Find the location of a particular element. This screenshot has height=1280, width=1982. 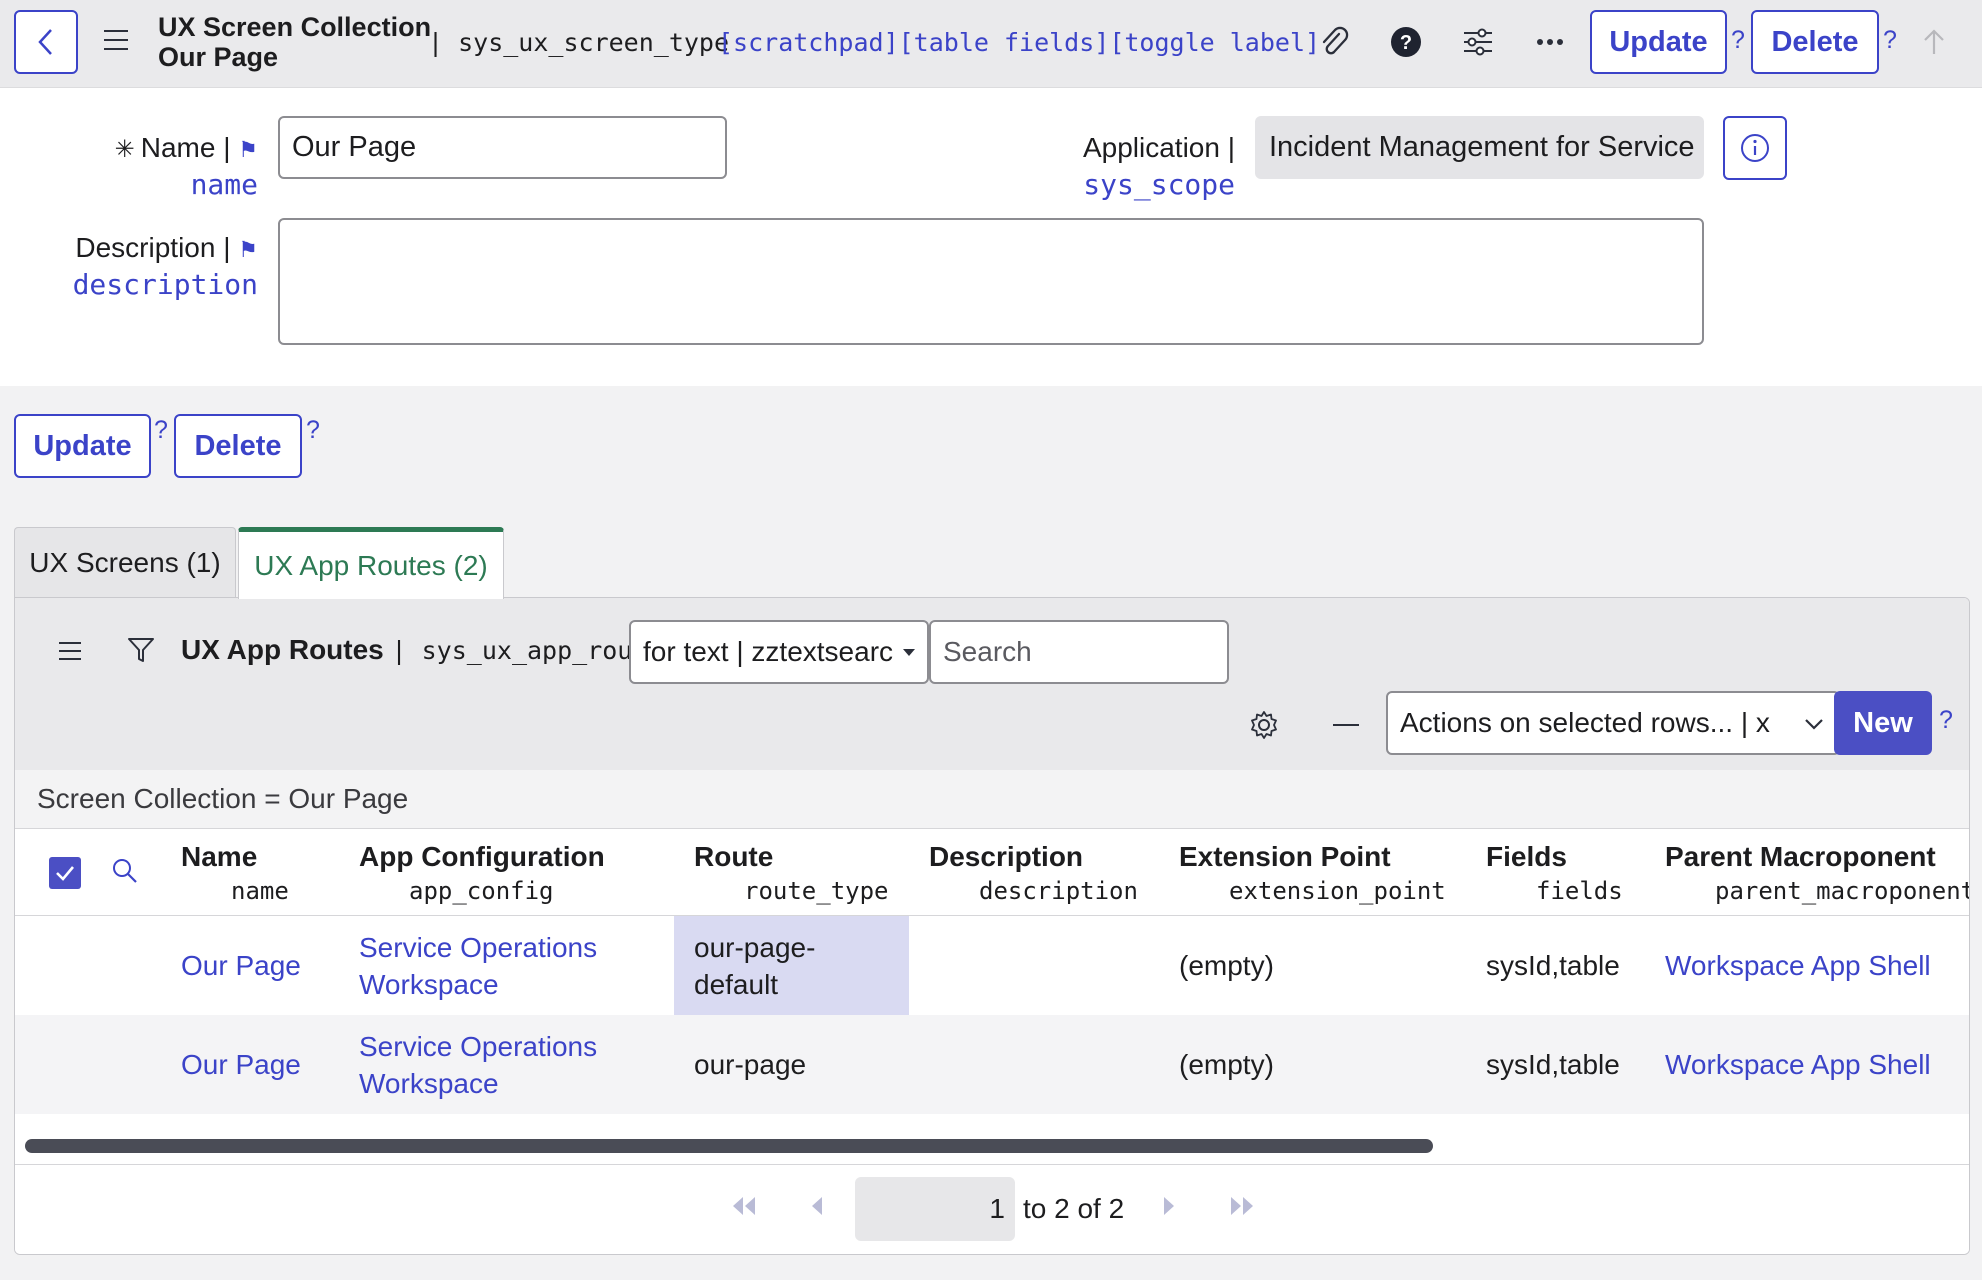

name-field-label: ✳ Name | ⚑ is located at coordinates (186, 147).